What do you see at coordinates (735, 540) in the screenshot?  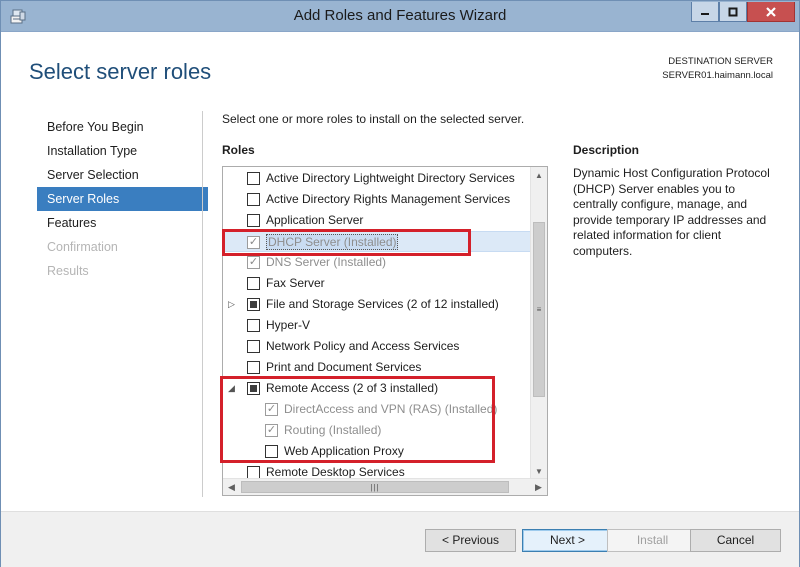 I see `cancel-button: Cancel` at bounding box center [735, 540].